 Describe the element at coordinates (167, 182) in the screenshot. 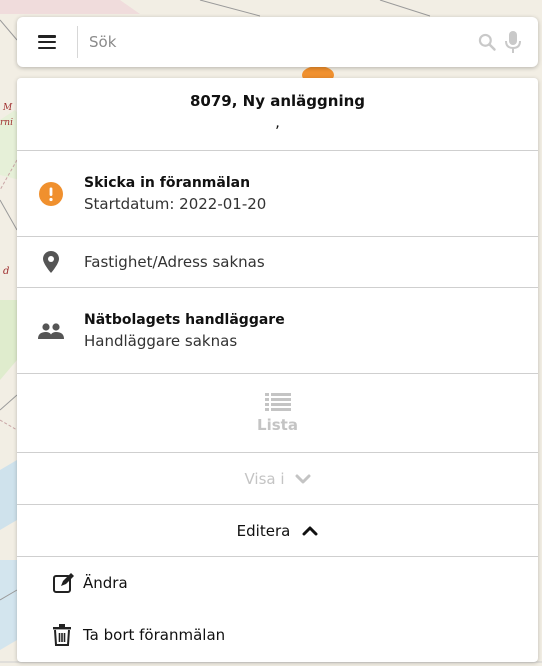

I see `status-heading: Skicka in föranmälan` at that location.